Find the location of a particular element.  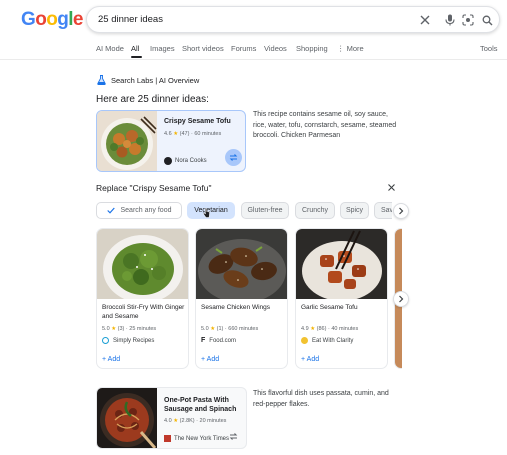

active-tab-indicator is located at coordinates (136, 57).